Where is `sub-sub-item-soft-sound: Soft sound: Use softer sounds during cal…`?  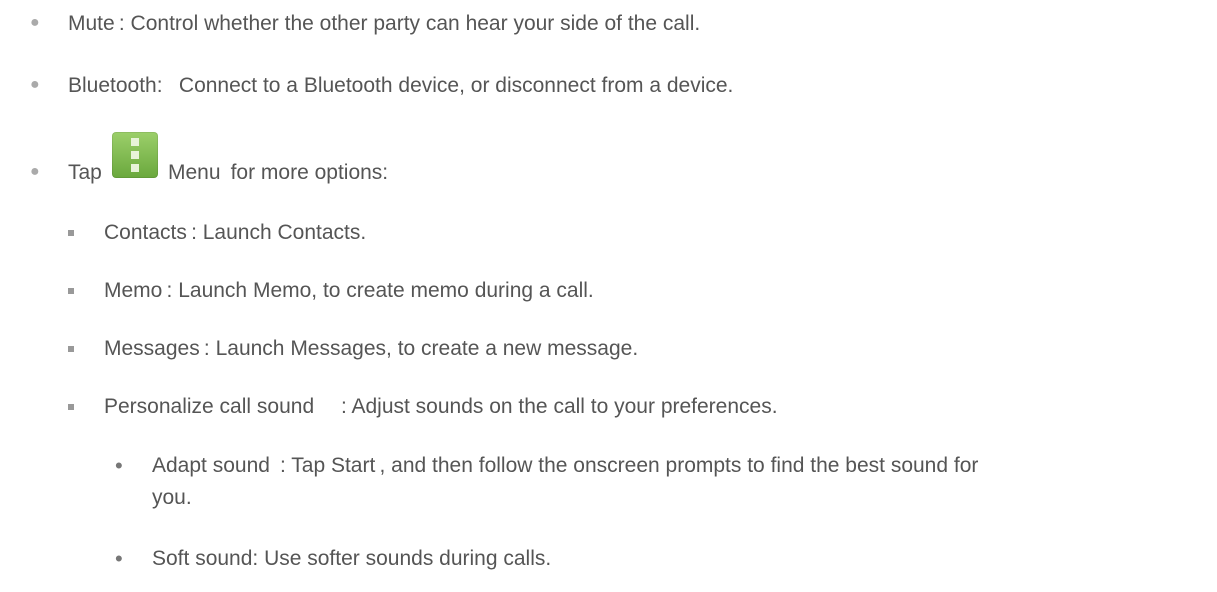 sub-sub-item-soft-sound: Soft sound: Use softer sounds during cal… is located at coordinates (352, 558).